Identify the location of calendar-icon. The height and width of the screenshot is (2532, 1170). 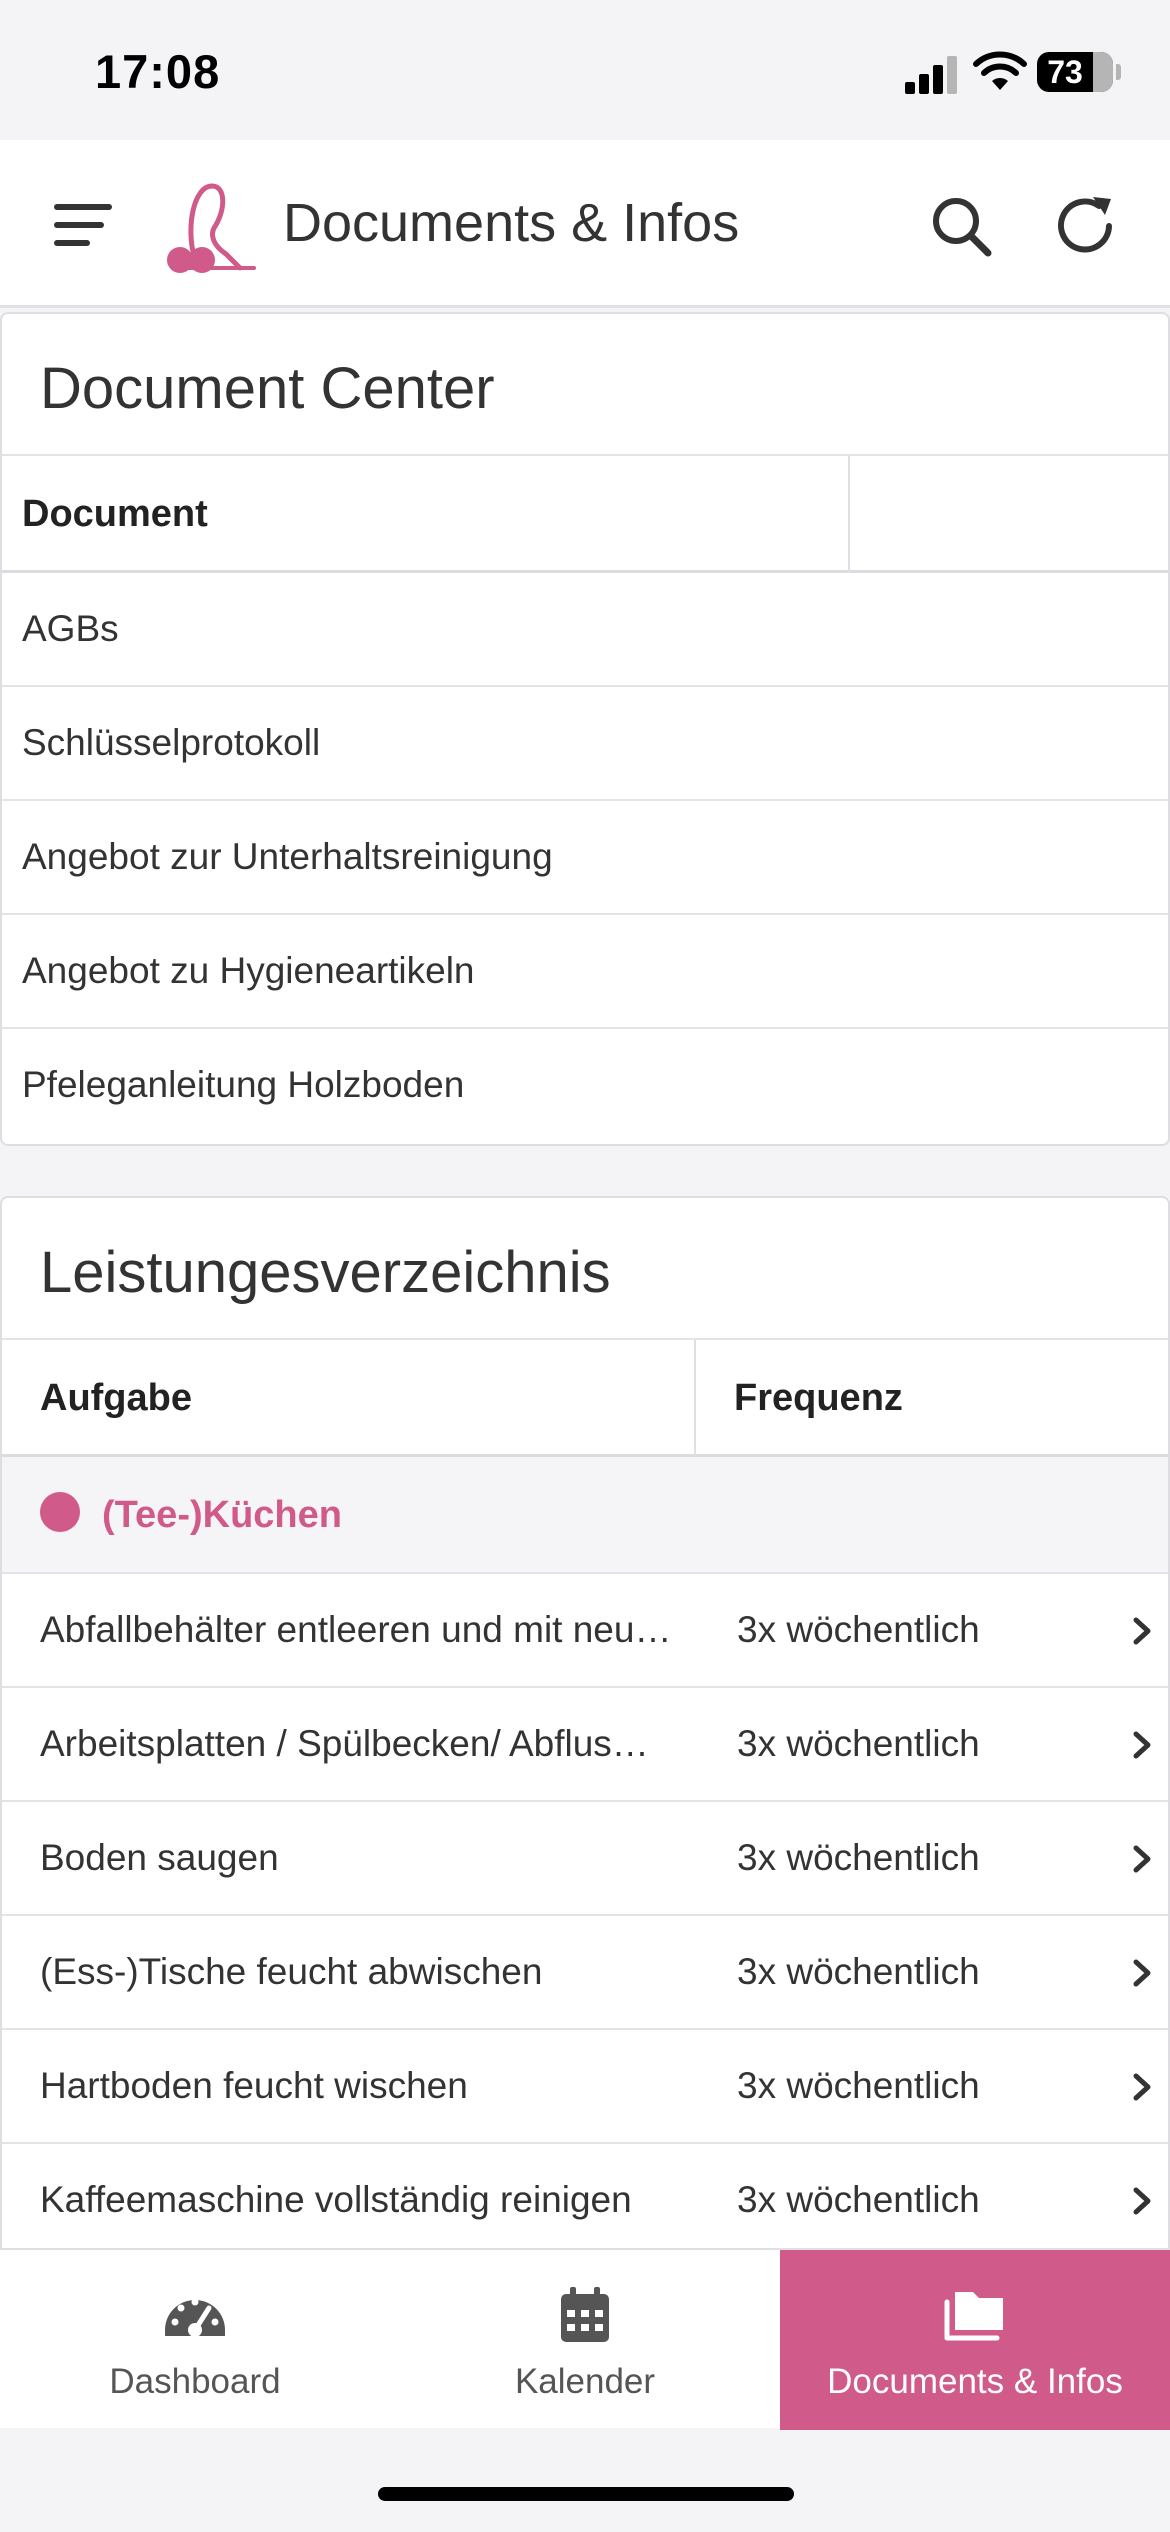
(585, 2314).